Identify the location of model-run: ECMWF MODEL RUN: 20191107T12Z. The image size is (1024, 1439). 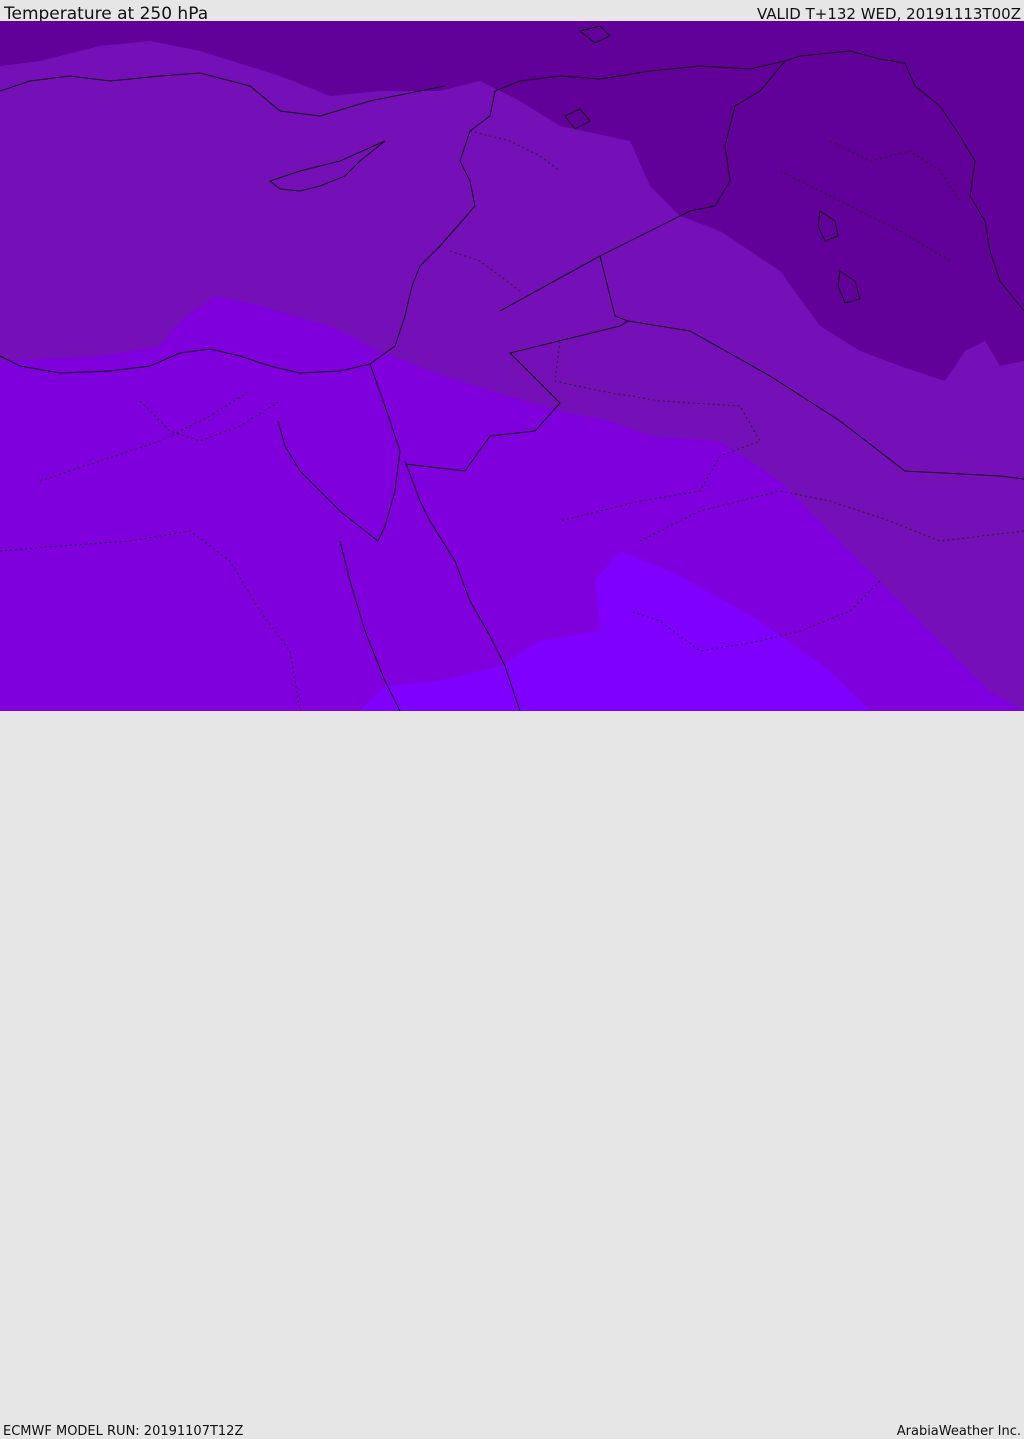
(123, 1431).